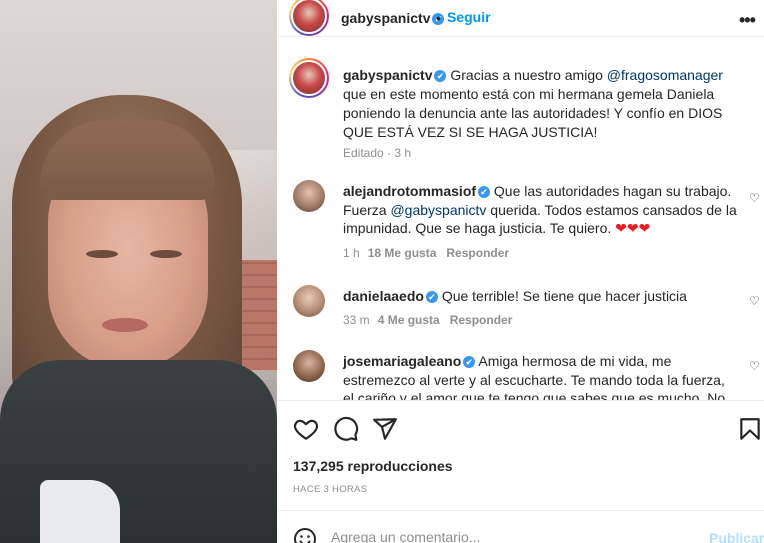 Image resolution: width=764 pixels, height=543 pixels. I want to click on views-count: 137,295 reproducciones, so click(373, 466).